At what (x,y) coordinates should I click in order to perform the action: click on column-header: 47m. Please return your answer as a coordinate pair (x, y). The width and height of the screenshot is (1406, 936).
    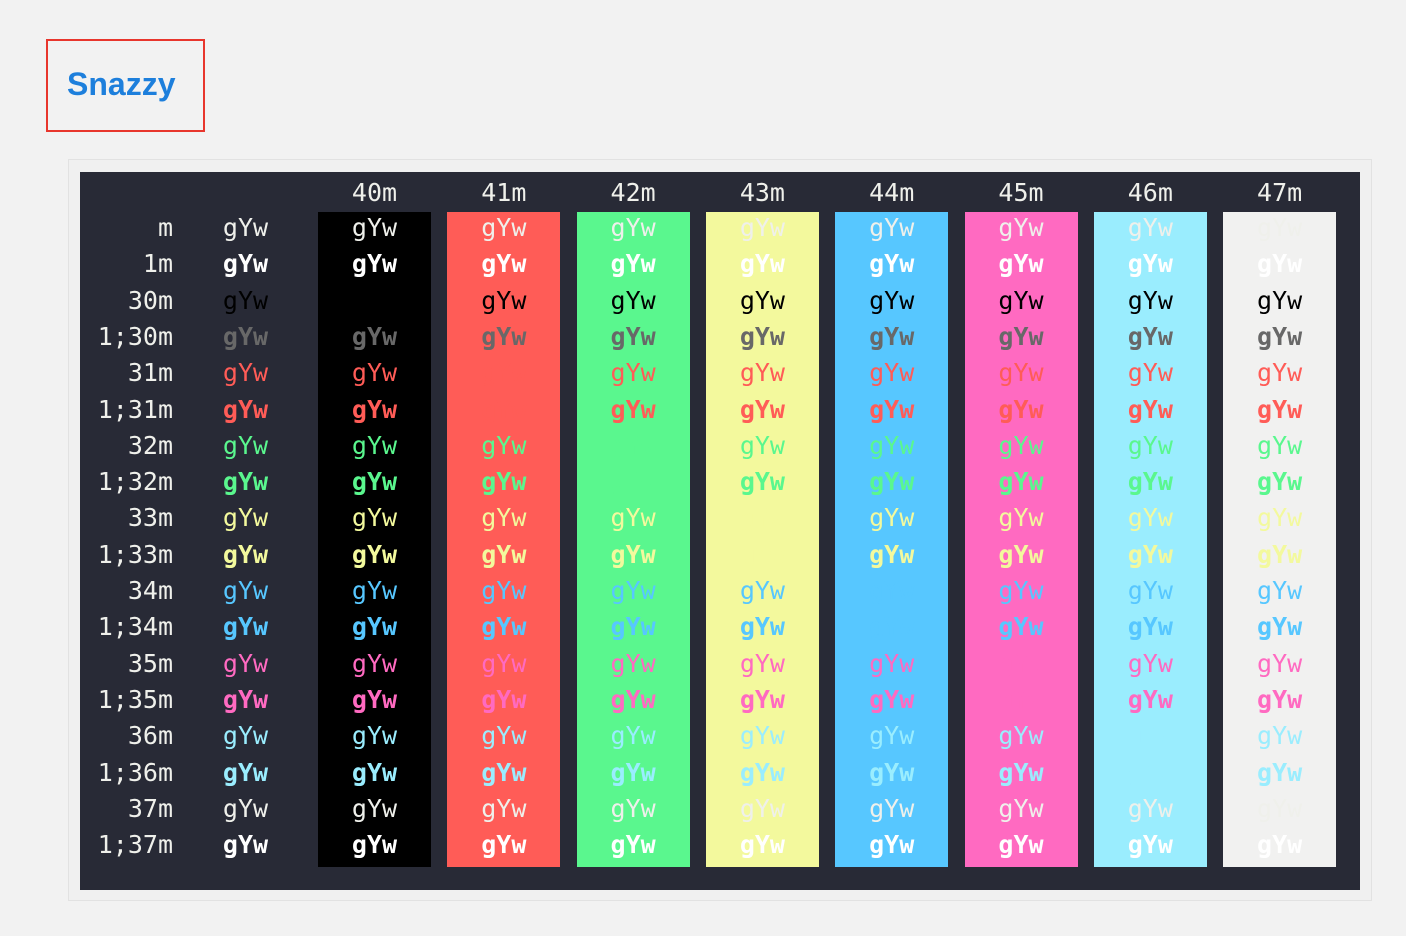
    Looking at the image, I should click on (1280, 192).